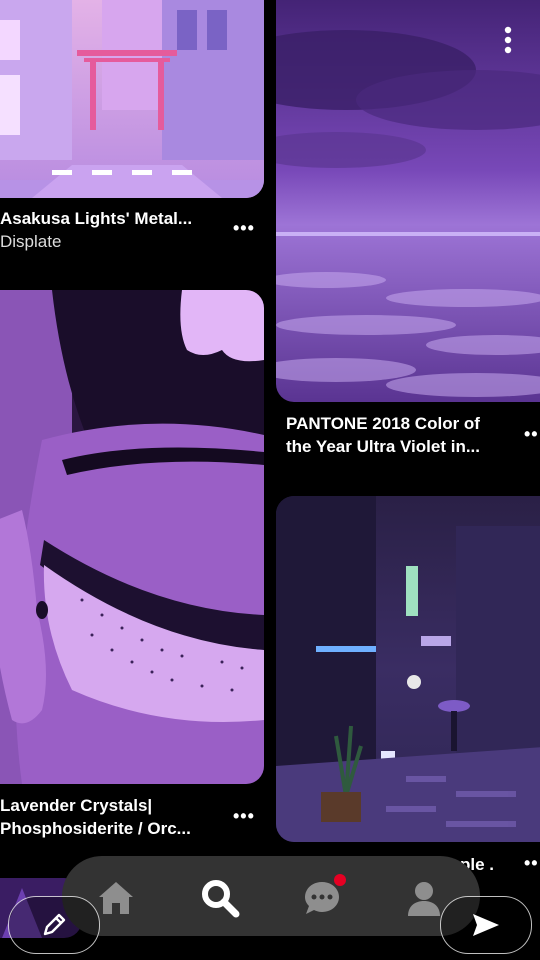 This screenshot has width=540, height=960. I want to click on edit-button, so click(54, 925).